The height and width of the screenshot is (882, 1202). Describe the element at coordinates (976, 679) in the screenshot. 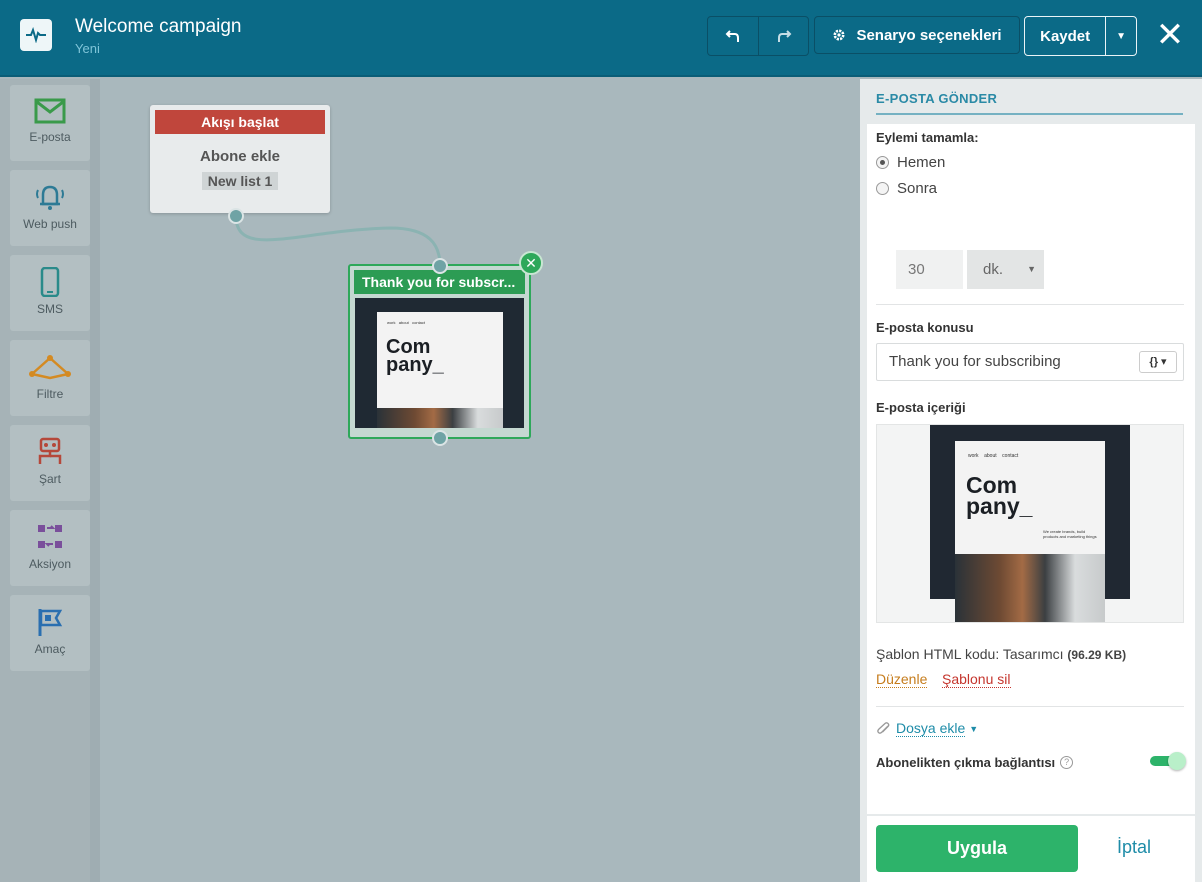

I see `delete-template-link: Şablonu sil` at that location.